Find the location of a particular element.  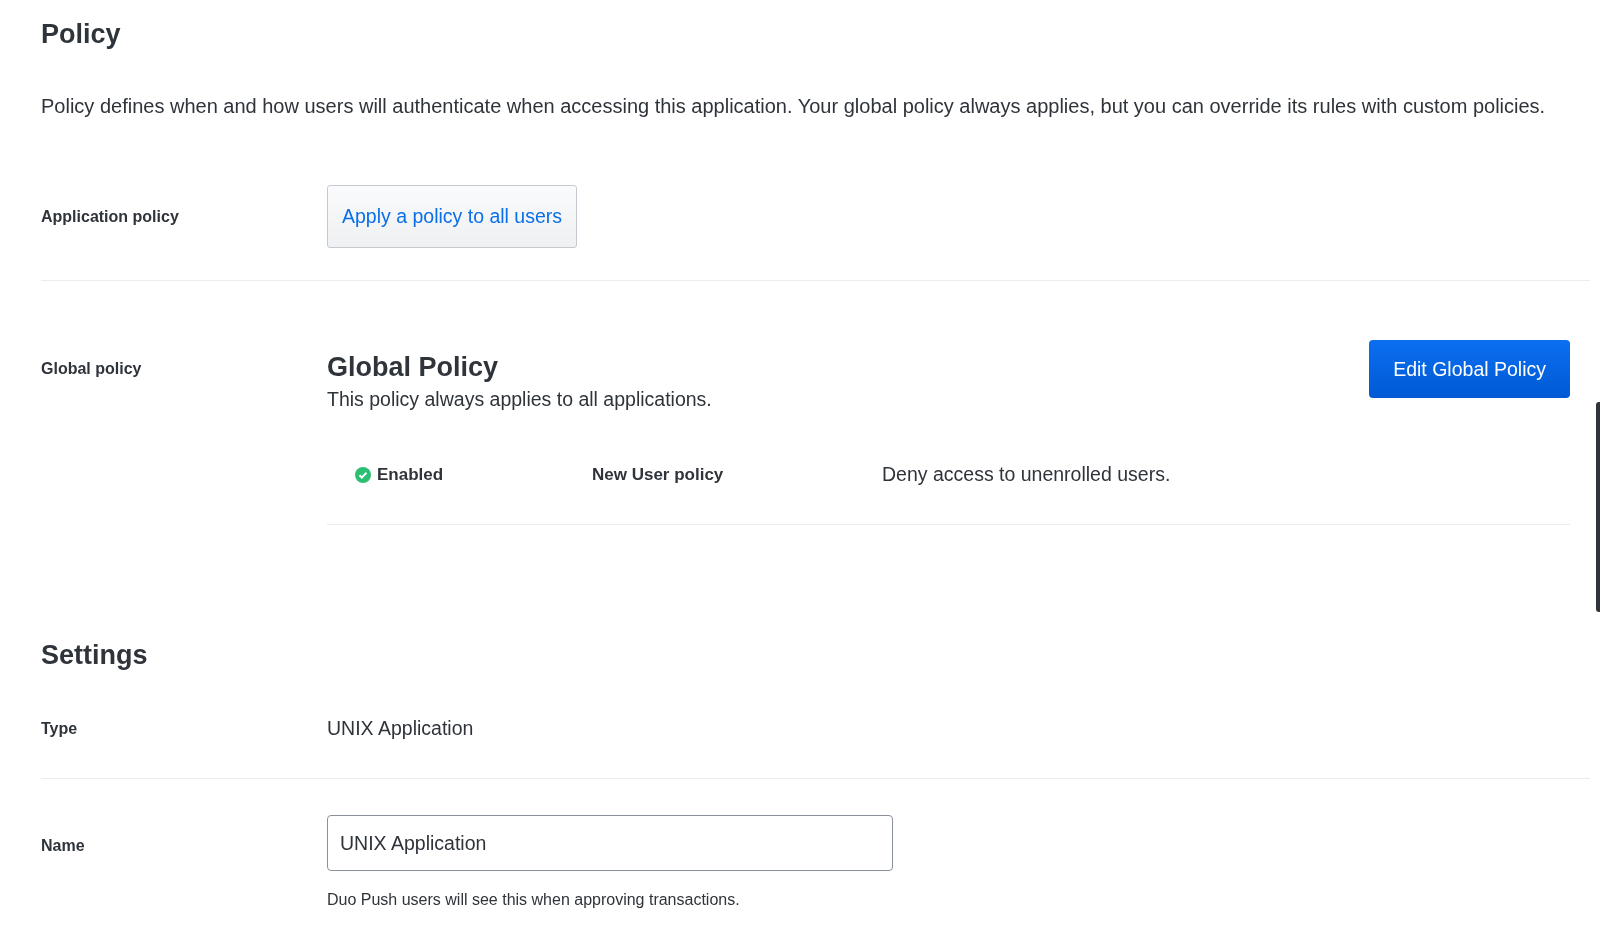

edit-global-policy-button: Edit Global Policy is located at coordinates (1469, 369).